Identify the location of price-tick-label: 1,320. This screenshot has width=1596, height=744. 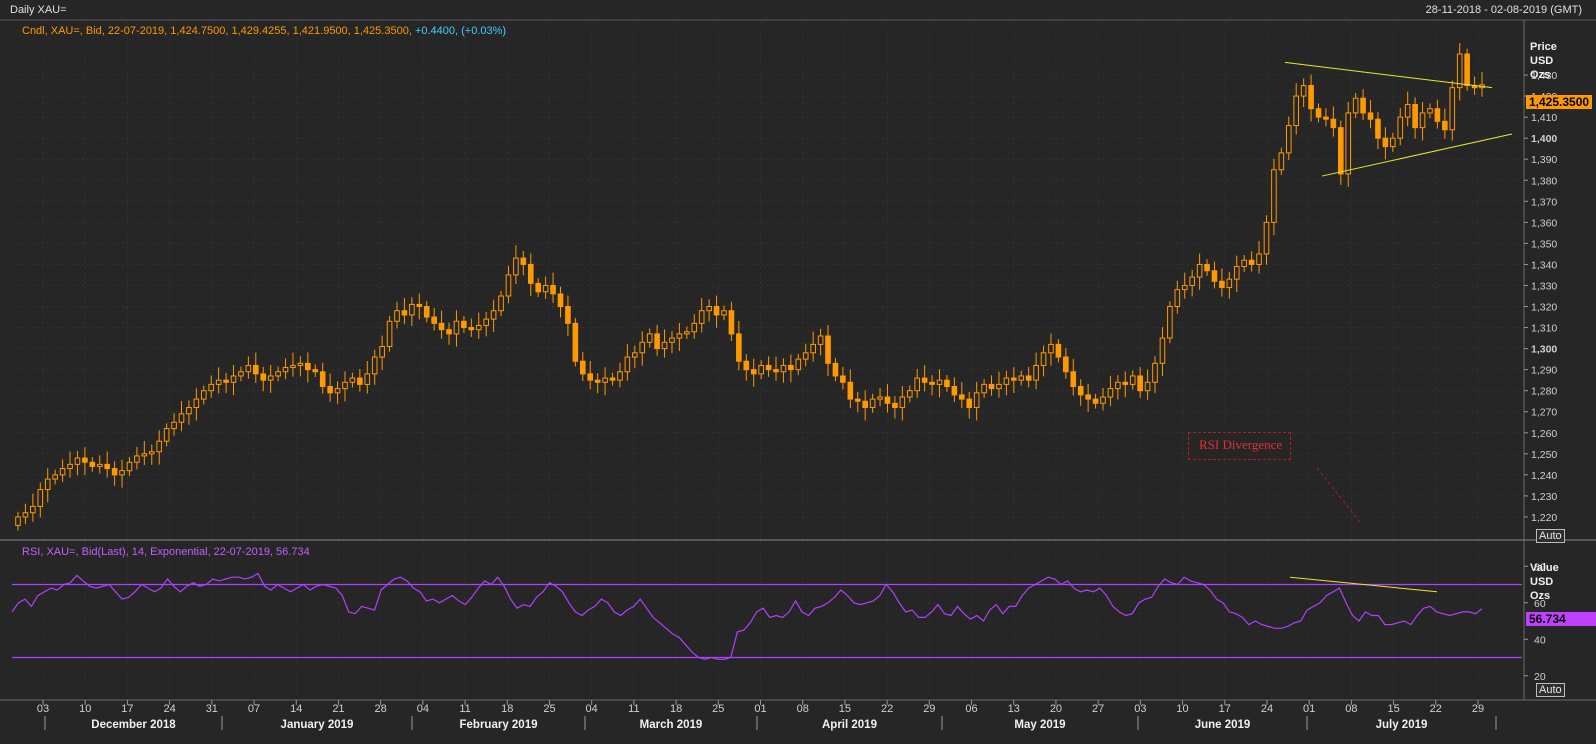
(1544, 308).